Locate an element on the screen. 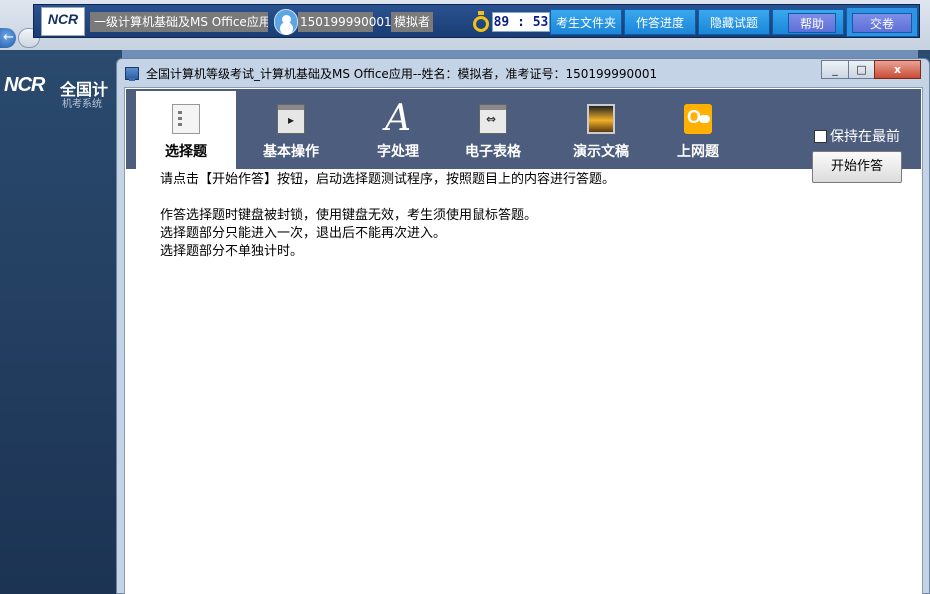 The image size is (930, 594). tab-spreadsheet: 电子表格 is located at coordinates (493, 130).